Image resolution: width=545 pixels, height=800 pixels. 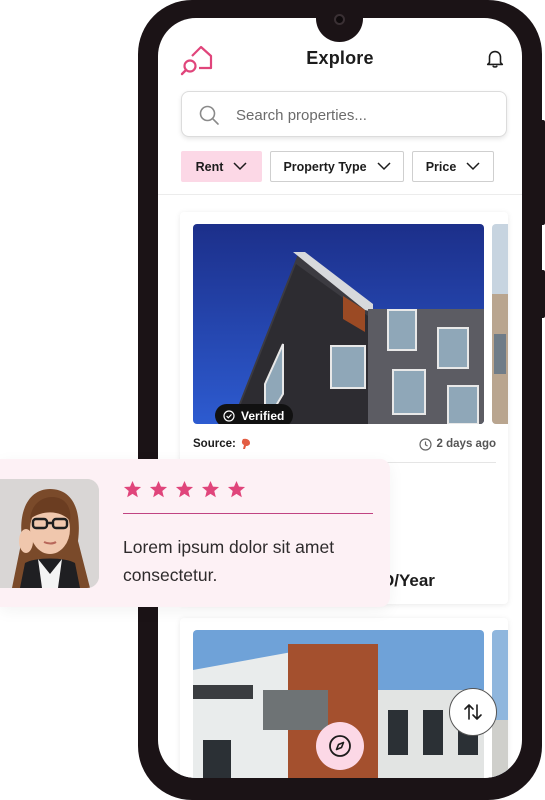 I want to click on listing-photo: Verified, so click(x=338, y=324).